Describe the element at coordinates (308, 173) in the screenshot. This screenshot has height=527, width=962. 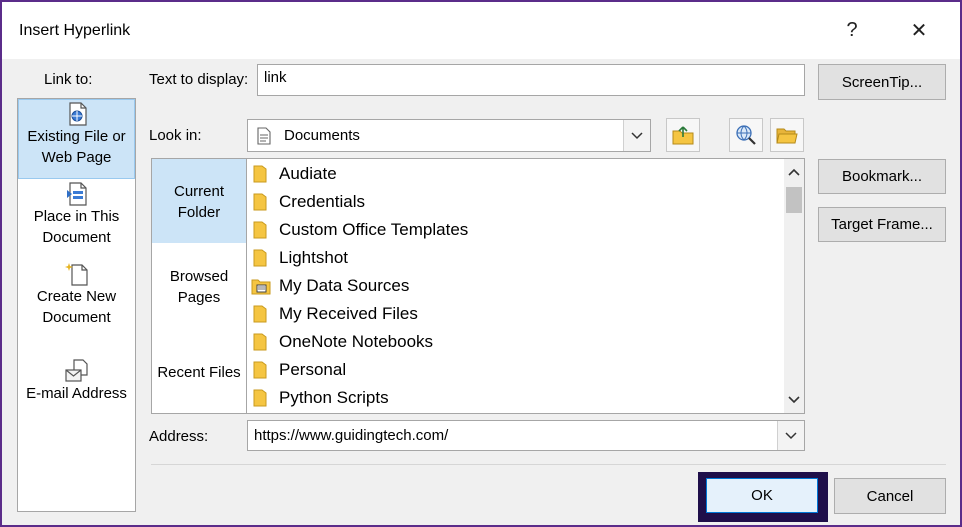
I see `file-name: Audiate` at that location.